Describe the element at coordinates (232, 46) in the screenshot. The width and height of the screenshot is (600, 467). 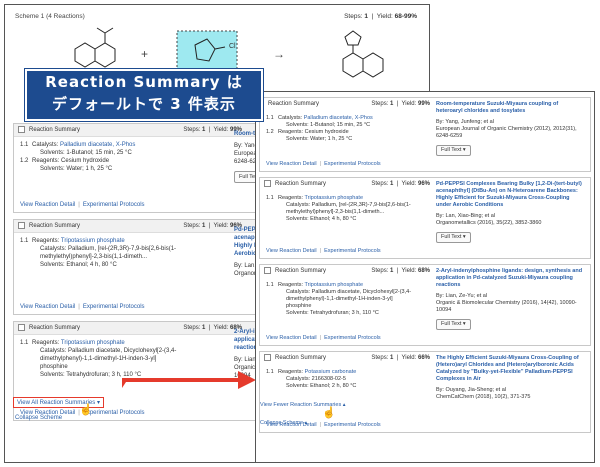
I see `chlorine-label: Cl` at that location.